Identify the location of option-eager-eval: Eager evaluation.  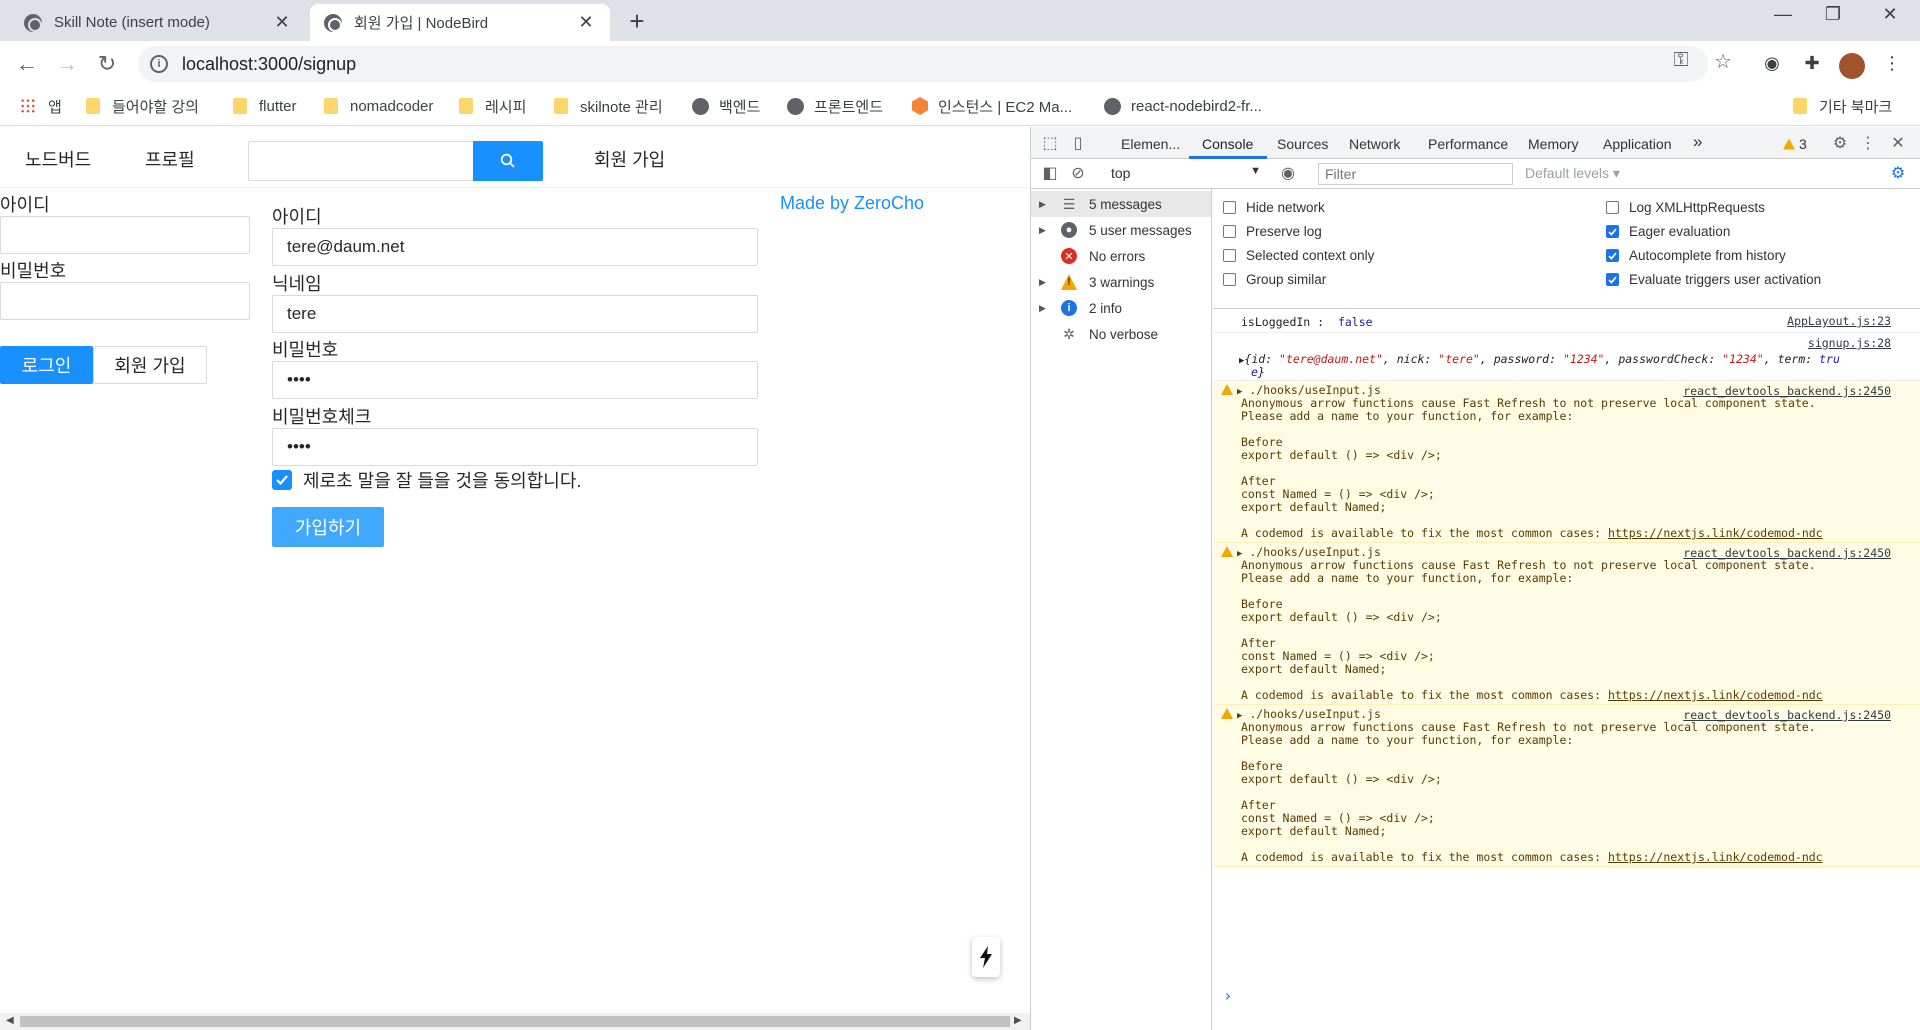
(1668, 231).